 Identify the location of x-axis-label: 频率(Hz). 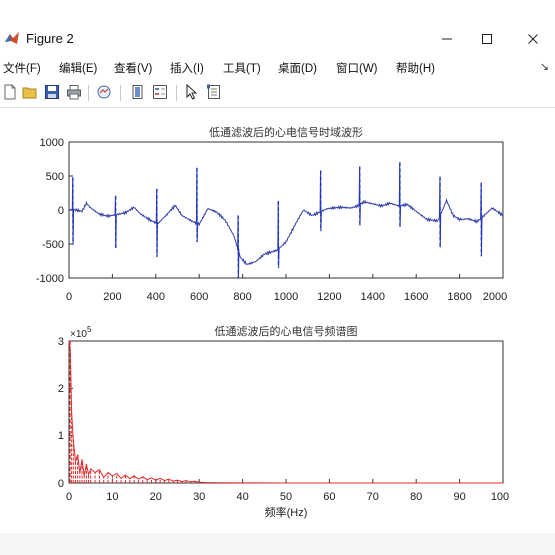
(286, 512).